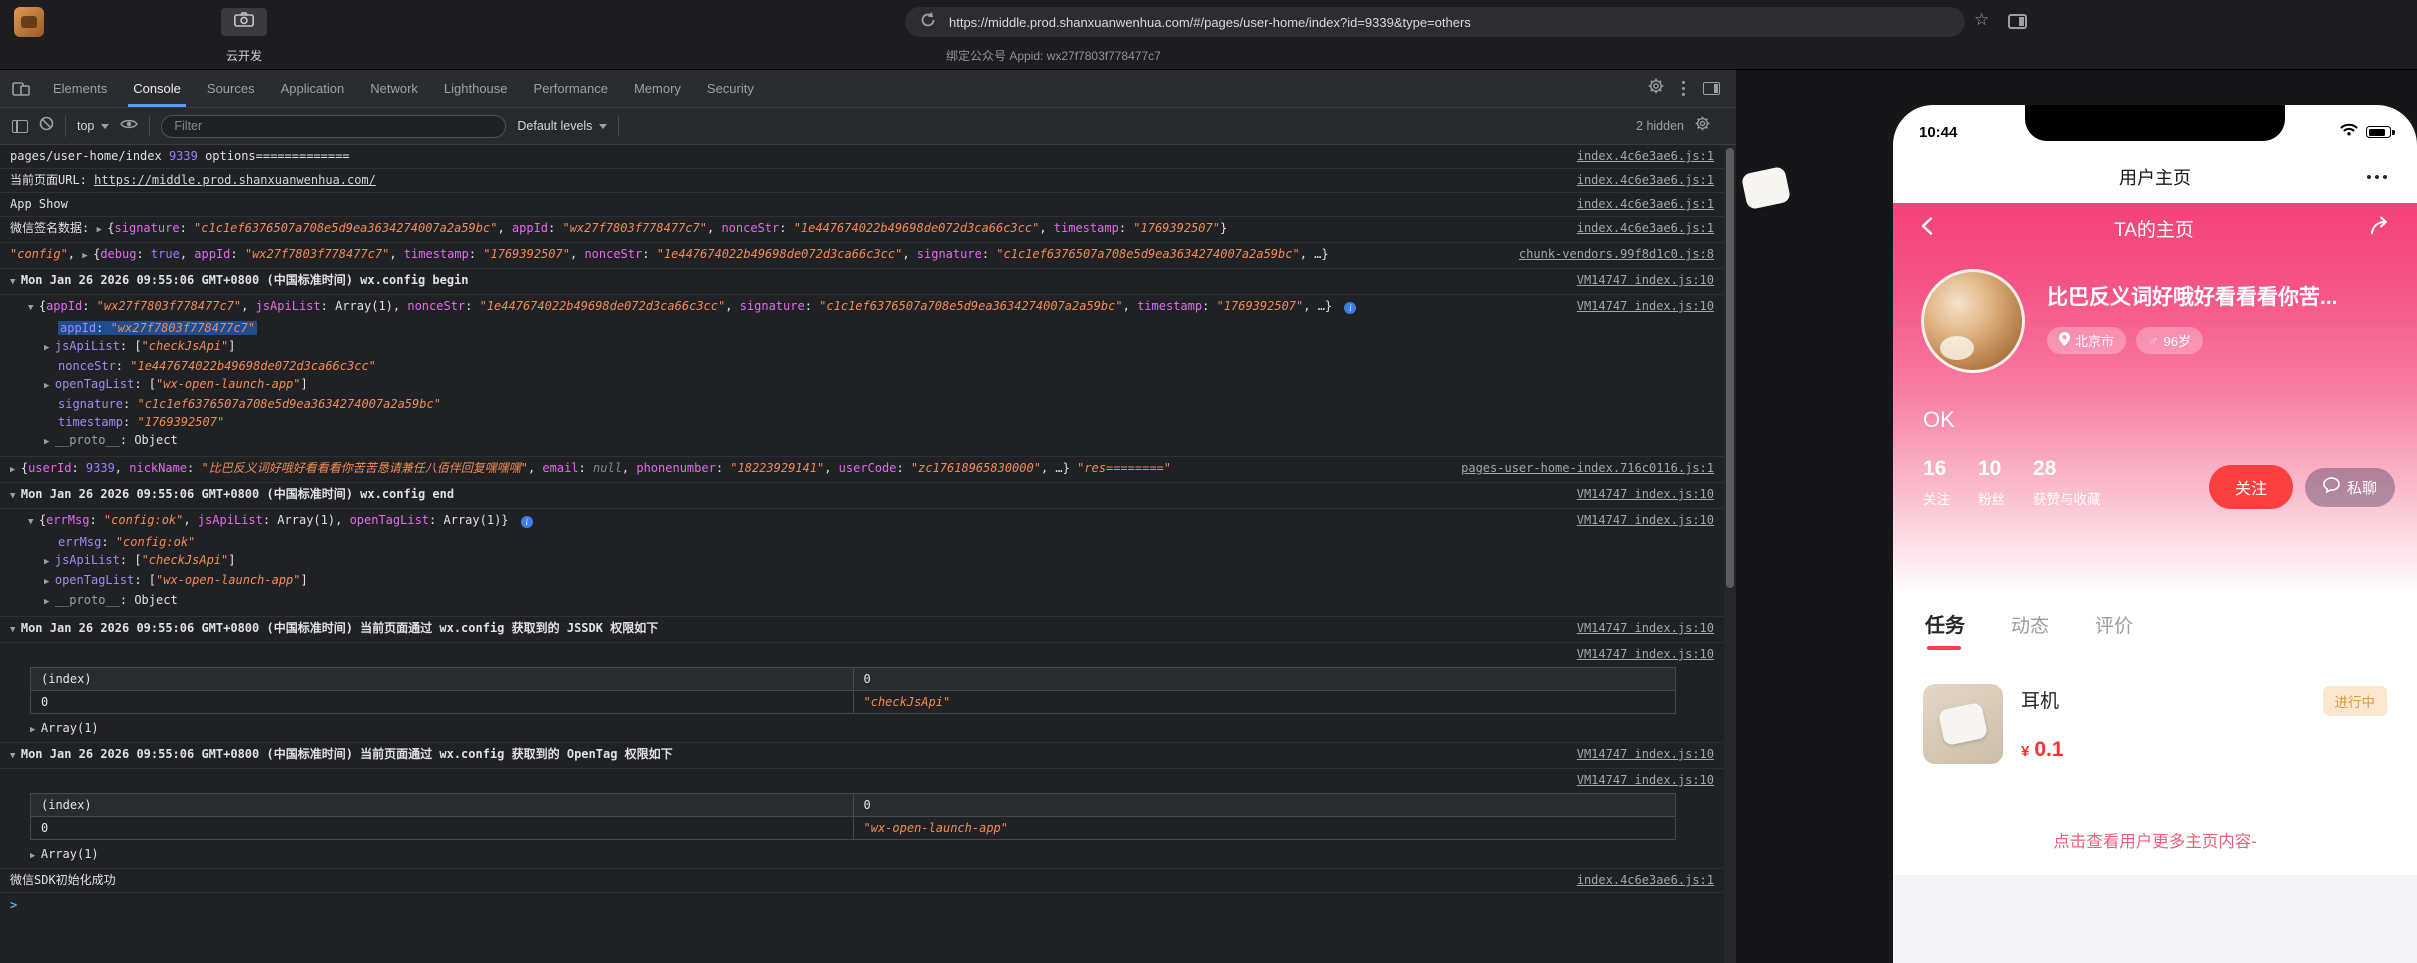  What do you see at coordinates (2331, 487) in the screenshot?
I see `chat-bubble-icon` at bounding box center [2331, 487].